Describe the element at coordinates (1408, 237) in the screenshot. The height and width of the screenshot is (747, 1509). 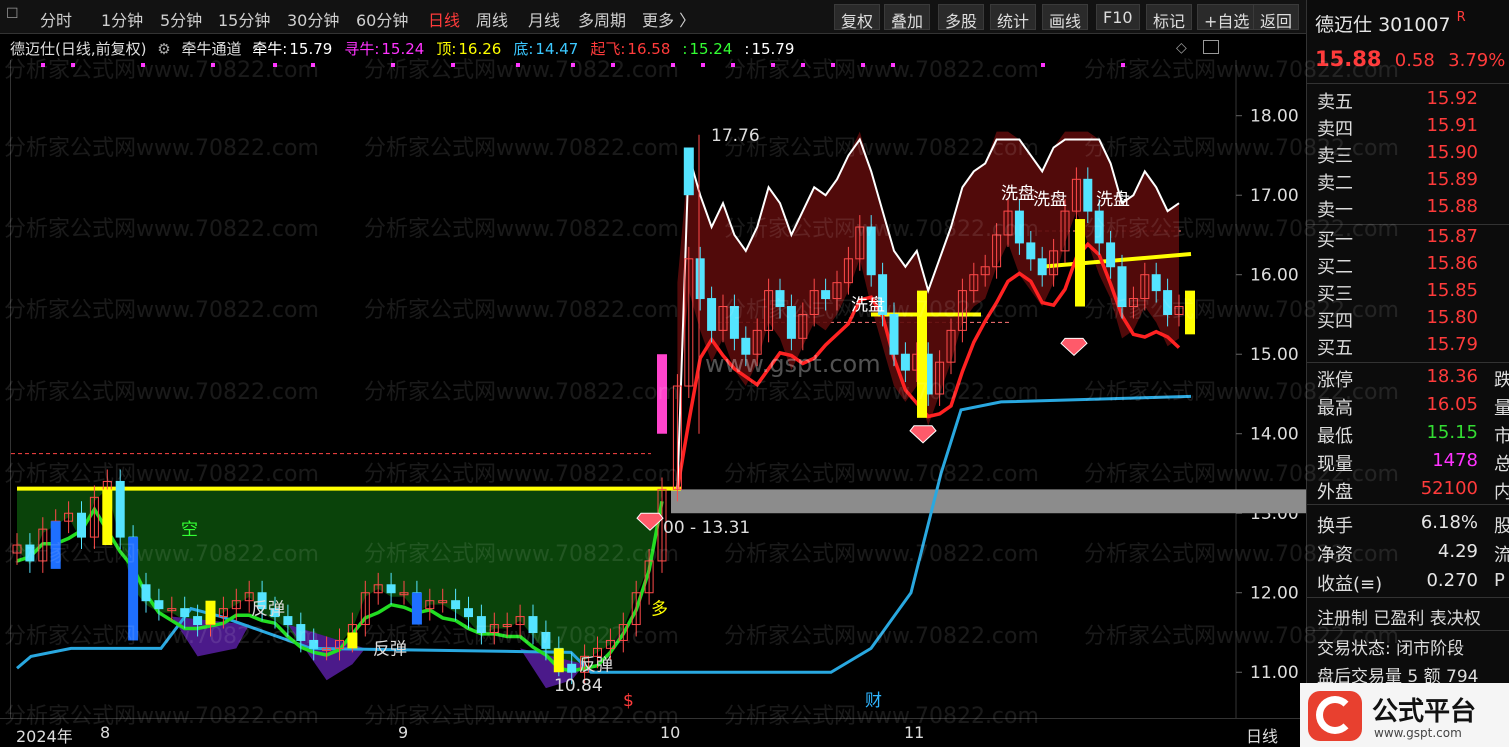
I see `bid-row: 买一 15.87` at that location.